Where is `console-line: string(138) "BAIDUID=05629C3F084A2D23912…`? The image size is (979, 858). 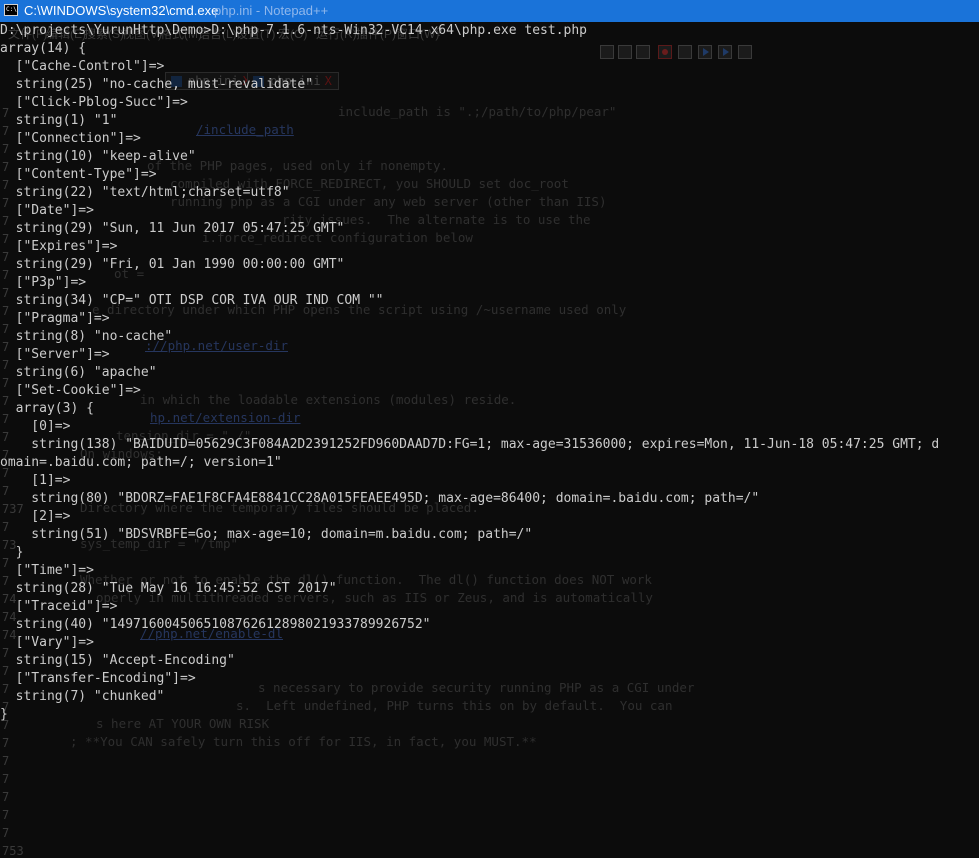 console-line: string(138) "BAIDUID=05629C3F084A2D23912… is located at coordinates (470, 444).